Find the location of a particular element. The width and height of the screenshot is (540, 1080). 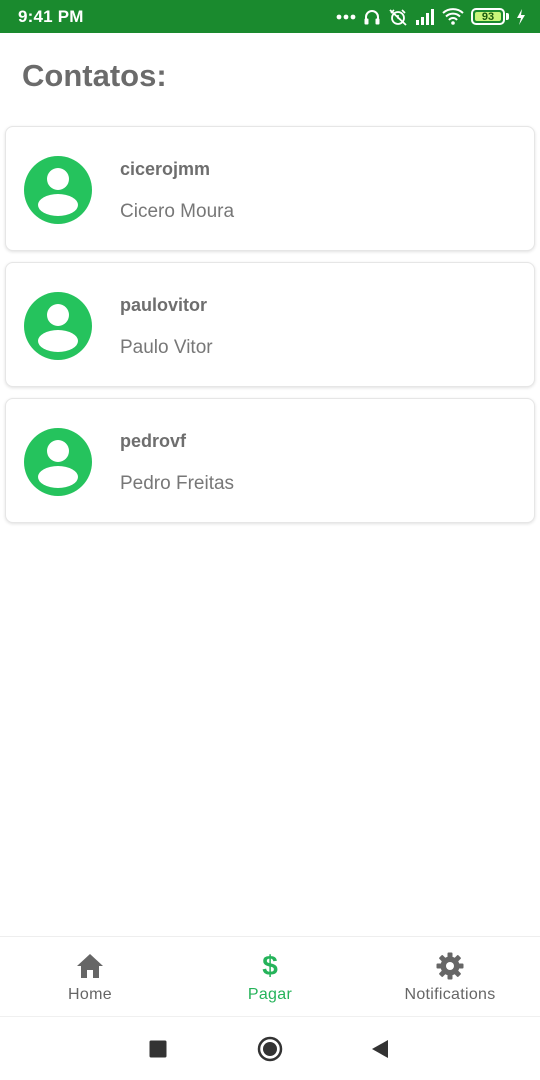

page-title: Contatos: is located at coordinates (94, 75).